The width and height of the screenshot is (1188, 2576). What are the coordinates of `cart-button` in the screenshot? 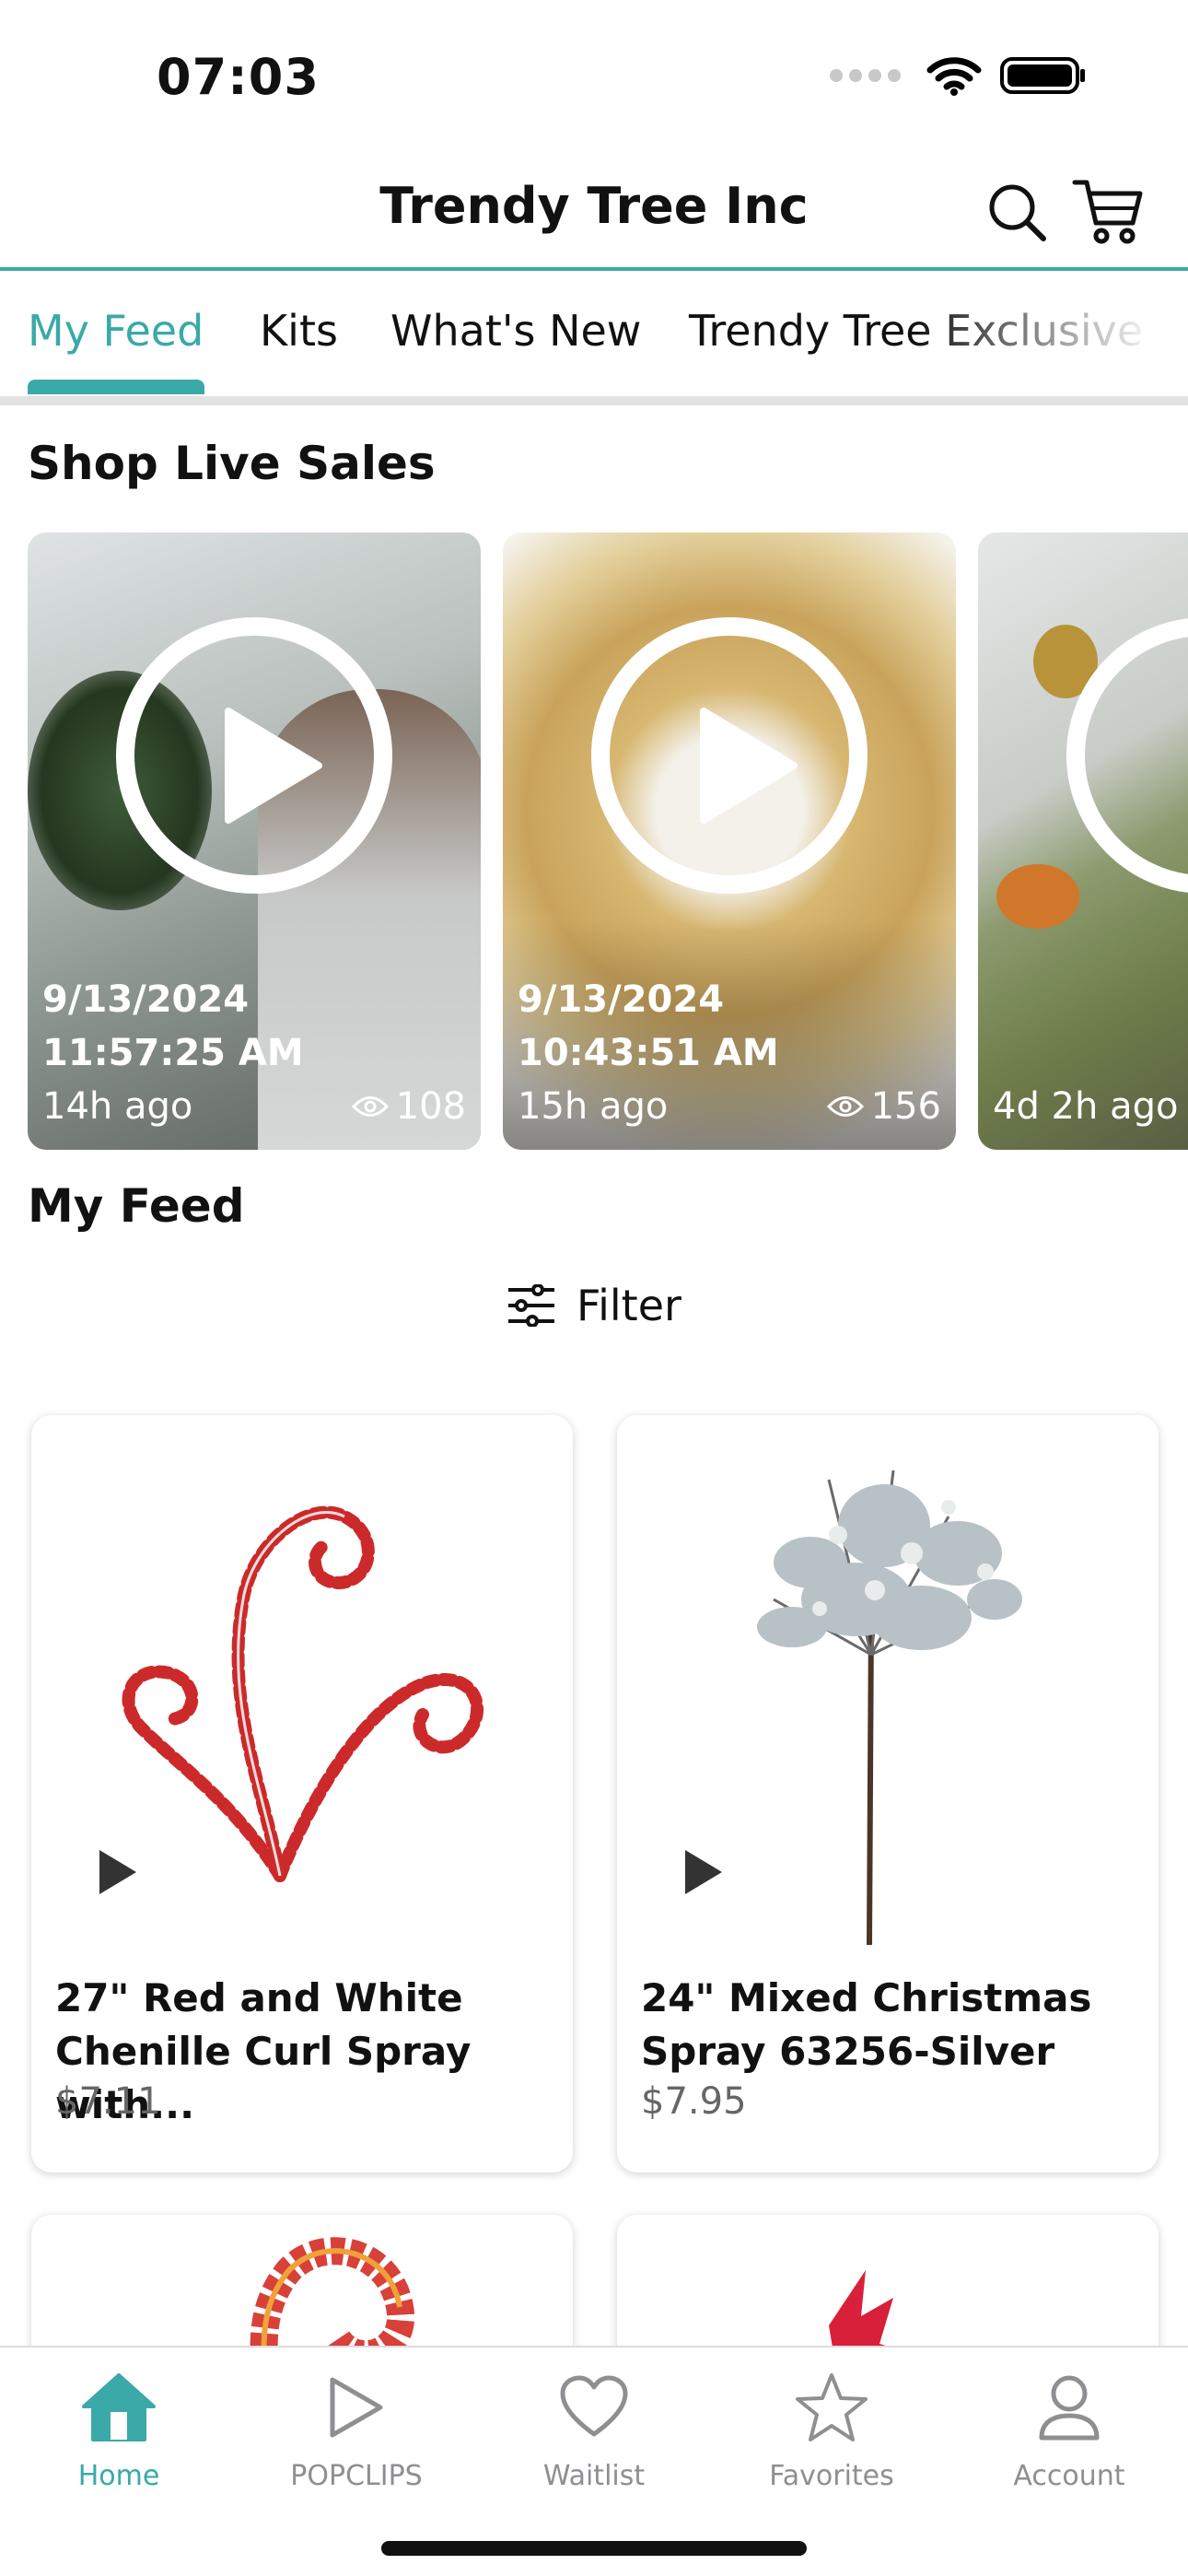 It's located at (1108, 212).